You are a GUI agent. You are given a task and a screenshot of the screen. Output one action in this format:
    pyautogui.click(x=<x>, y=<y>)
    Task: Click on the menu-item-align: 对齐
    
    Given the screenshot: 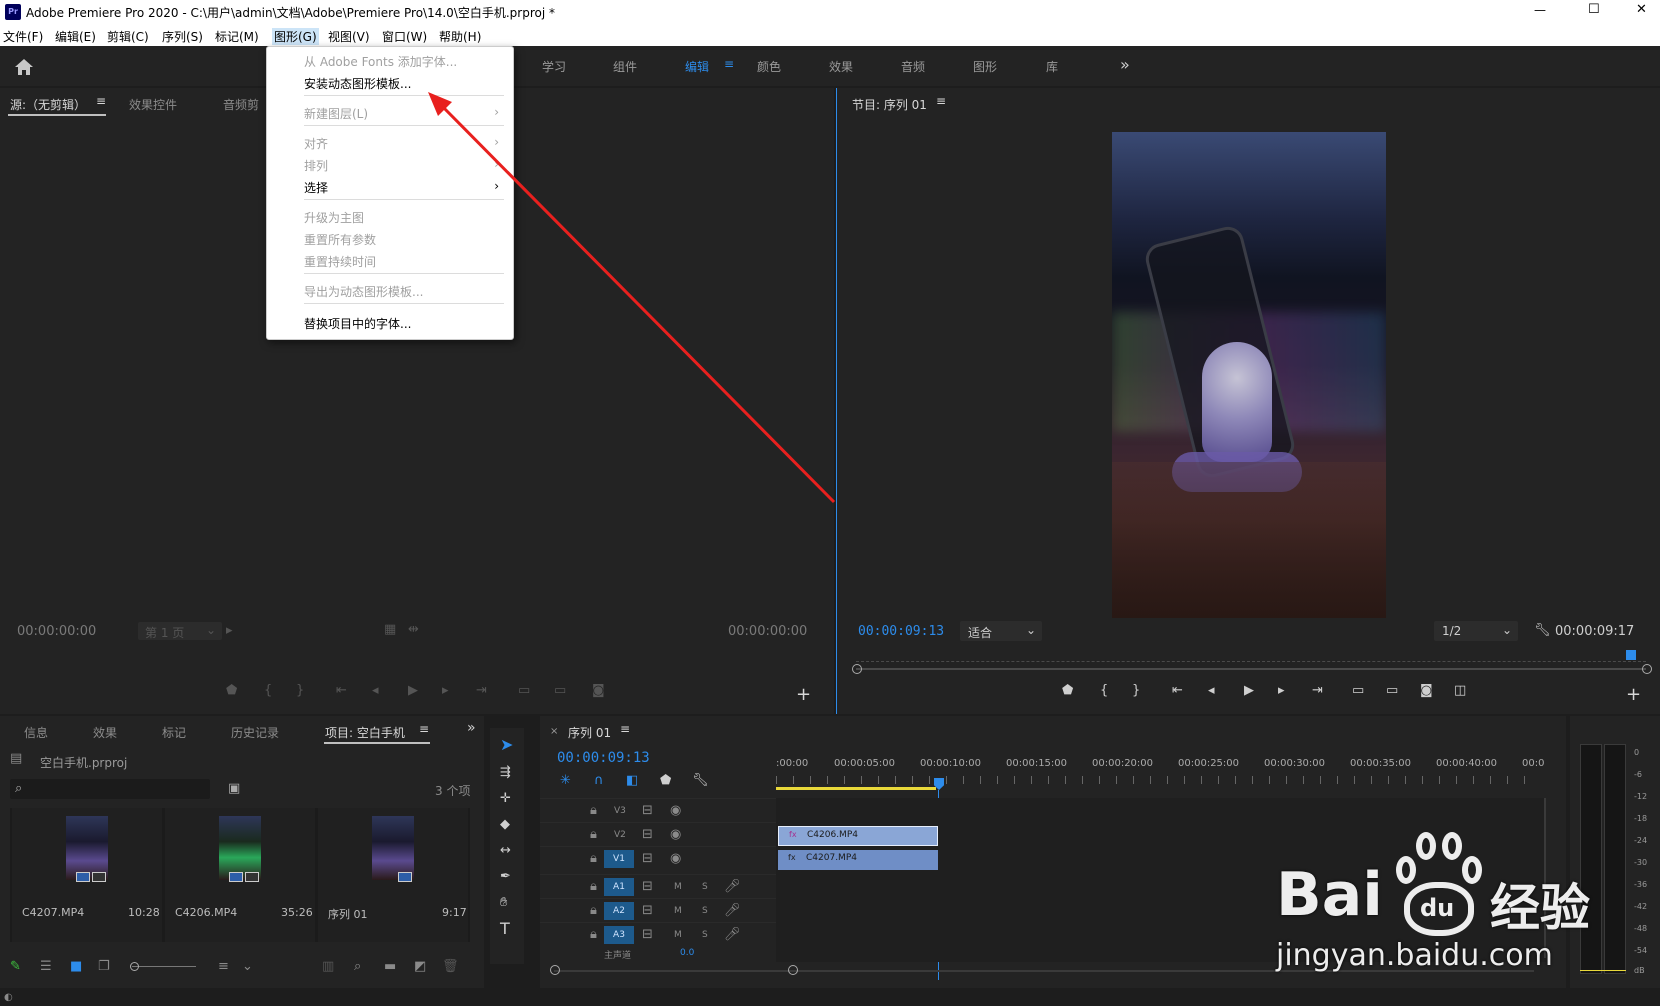 What is the action you would take?
    pyautogui.click(x=316, y=143)
    